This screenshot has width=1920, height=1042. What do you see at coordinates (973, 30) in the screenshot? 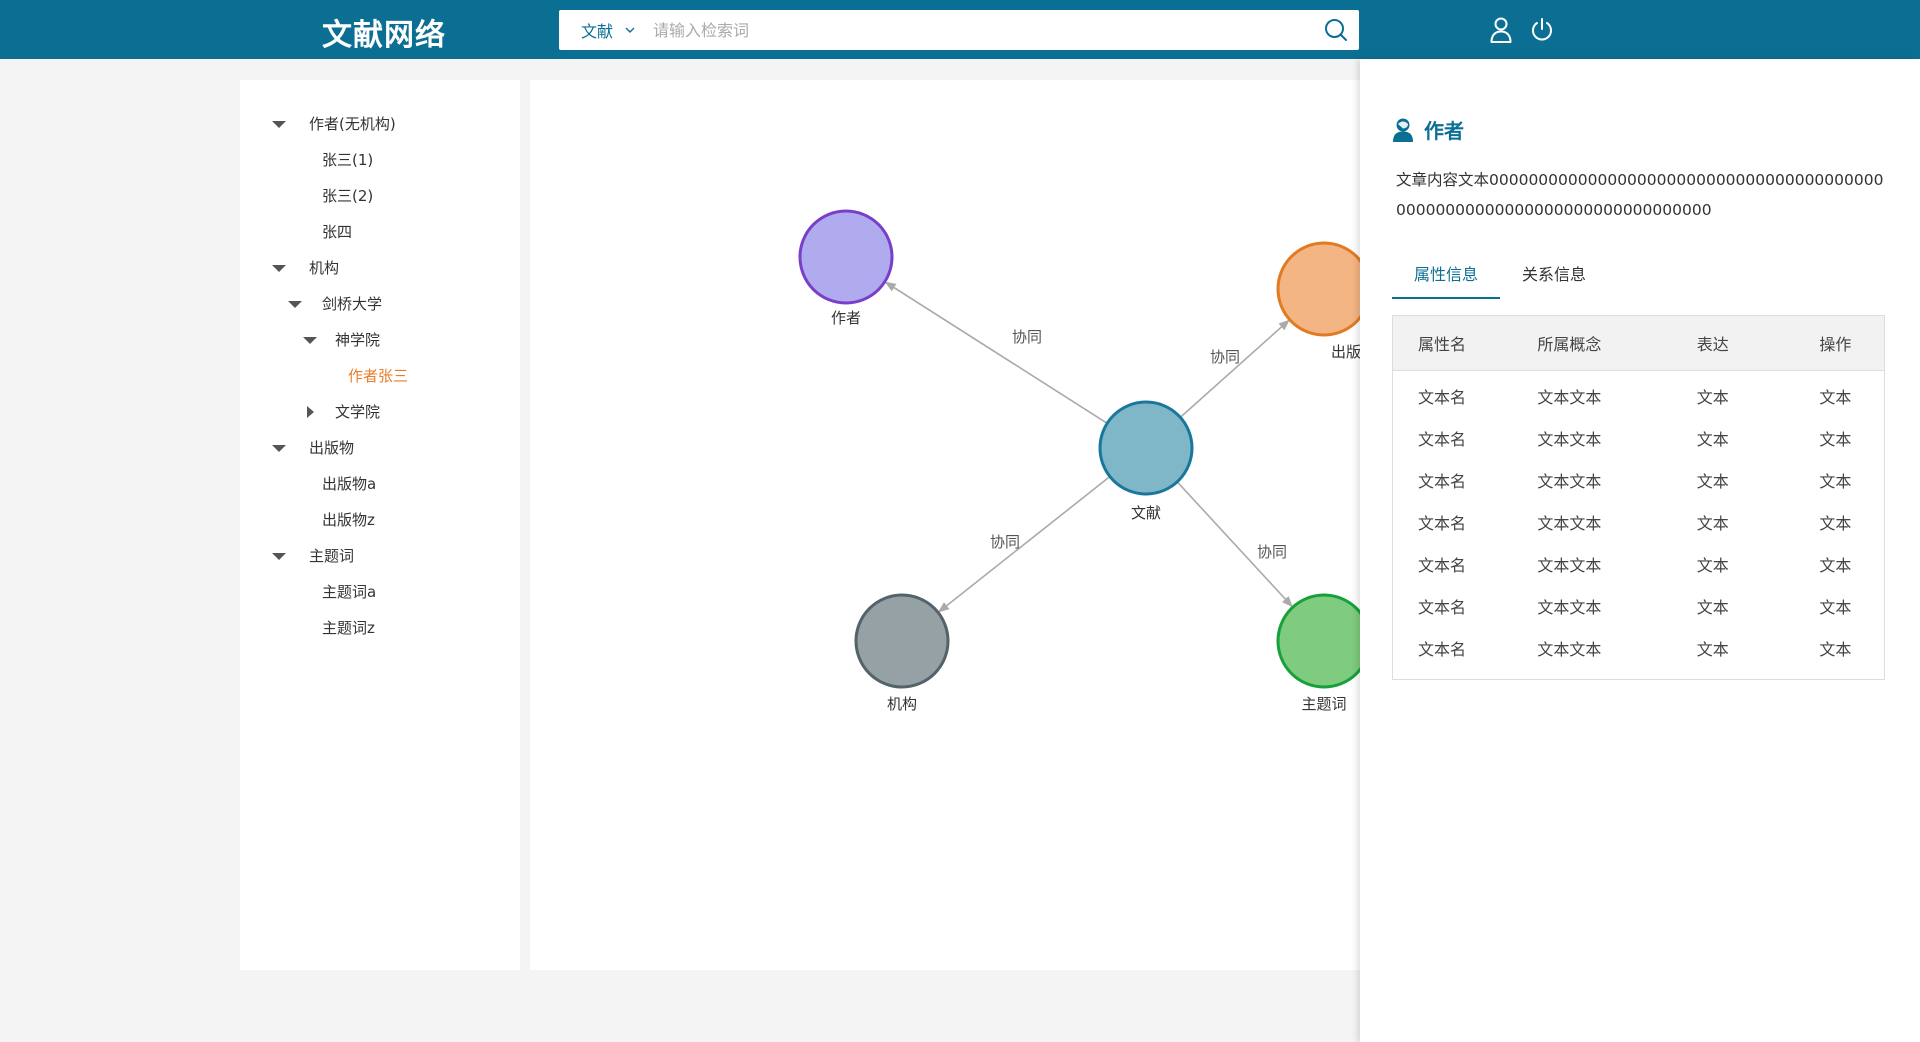
I see `search-input` at bounding box center [973, 30].